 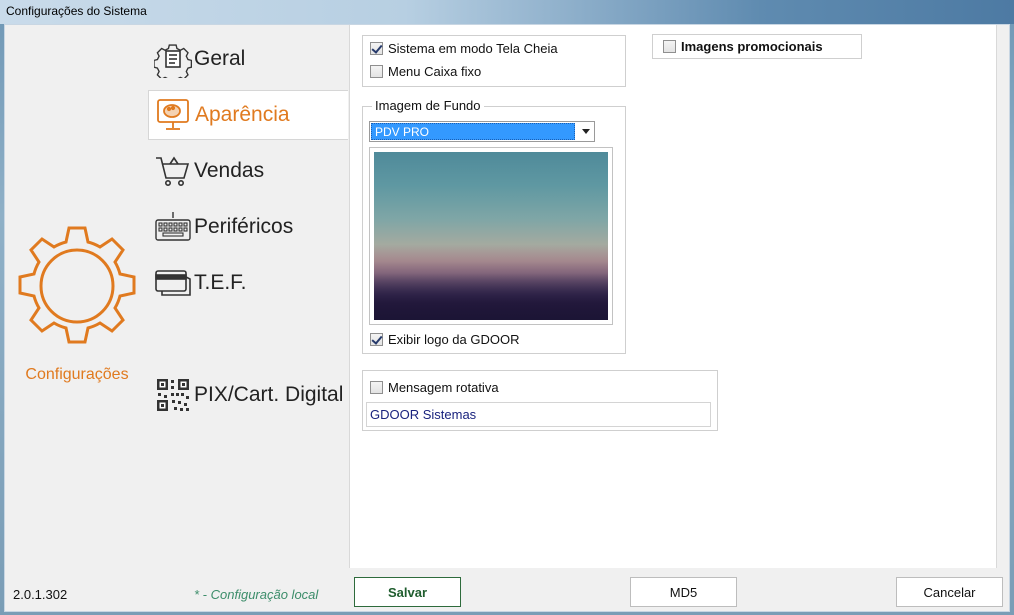 I want to click on promo-images-checkbox, so click(x=669, y=46).